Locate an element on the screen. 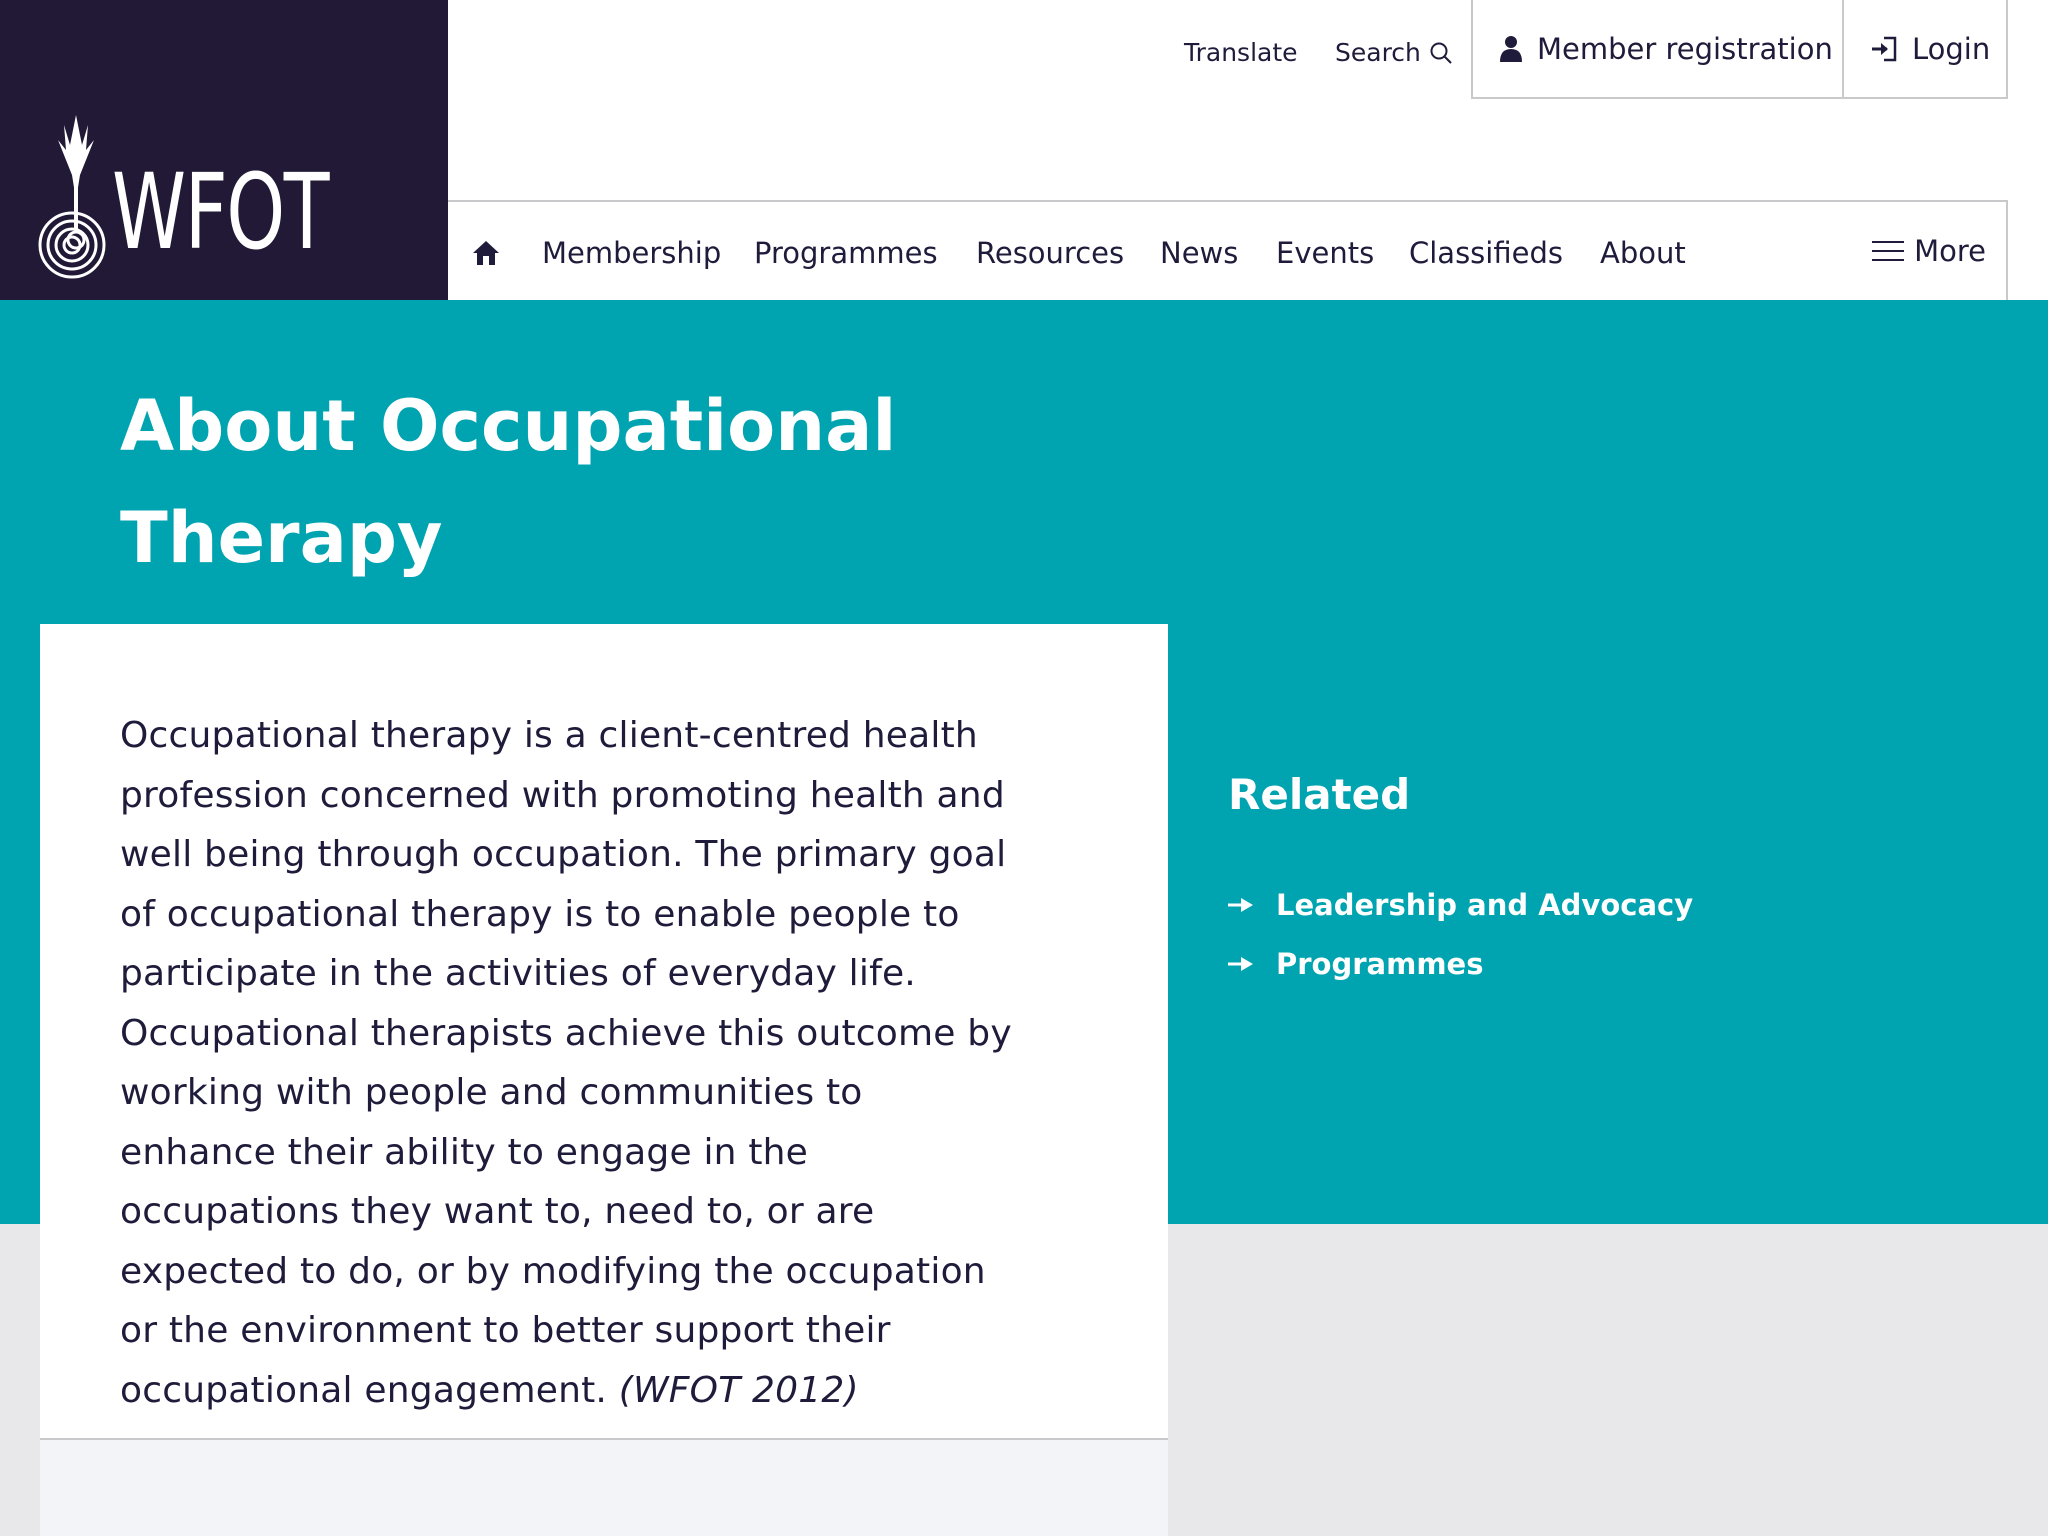  search-icon is located at coordinates (1441, 53).